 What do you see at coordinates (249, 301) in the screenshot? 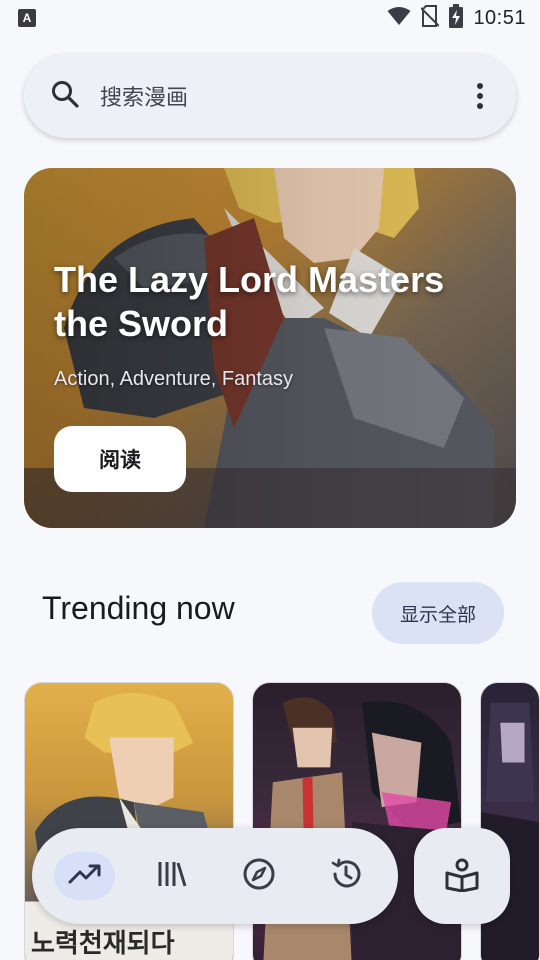
I see `featured-title: The Lazy Lord Masters the Sword` at bounding box center [249, 301].